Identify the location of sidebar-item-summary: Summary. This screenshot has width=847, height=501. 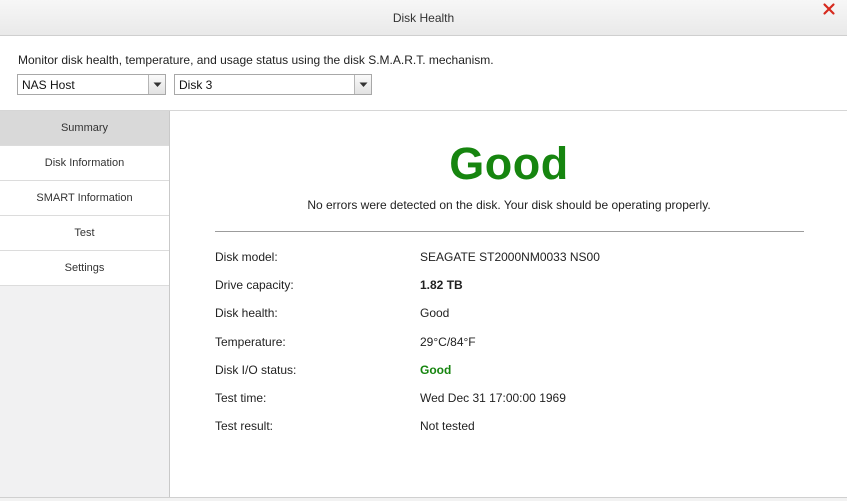
(84, 128).